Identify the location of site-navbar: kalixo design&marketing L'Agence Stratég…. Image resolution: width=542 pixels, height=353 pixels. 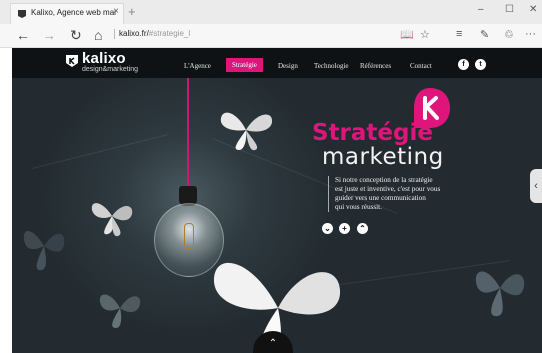
(277, 63).